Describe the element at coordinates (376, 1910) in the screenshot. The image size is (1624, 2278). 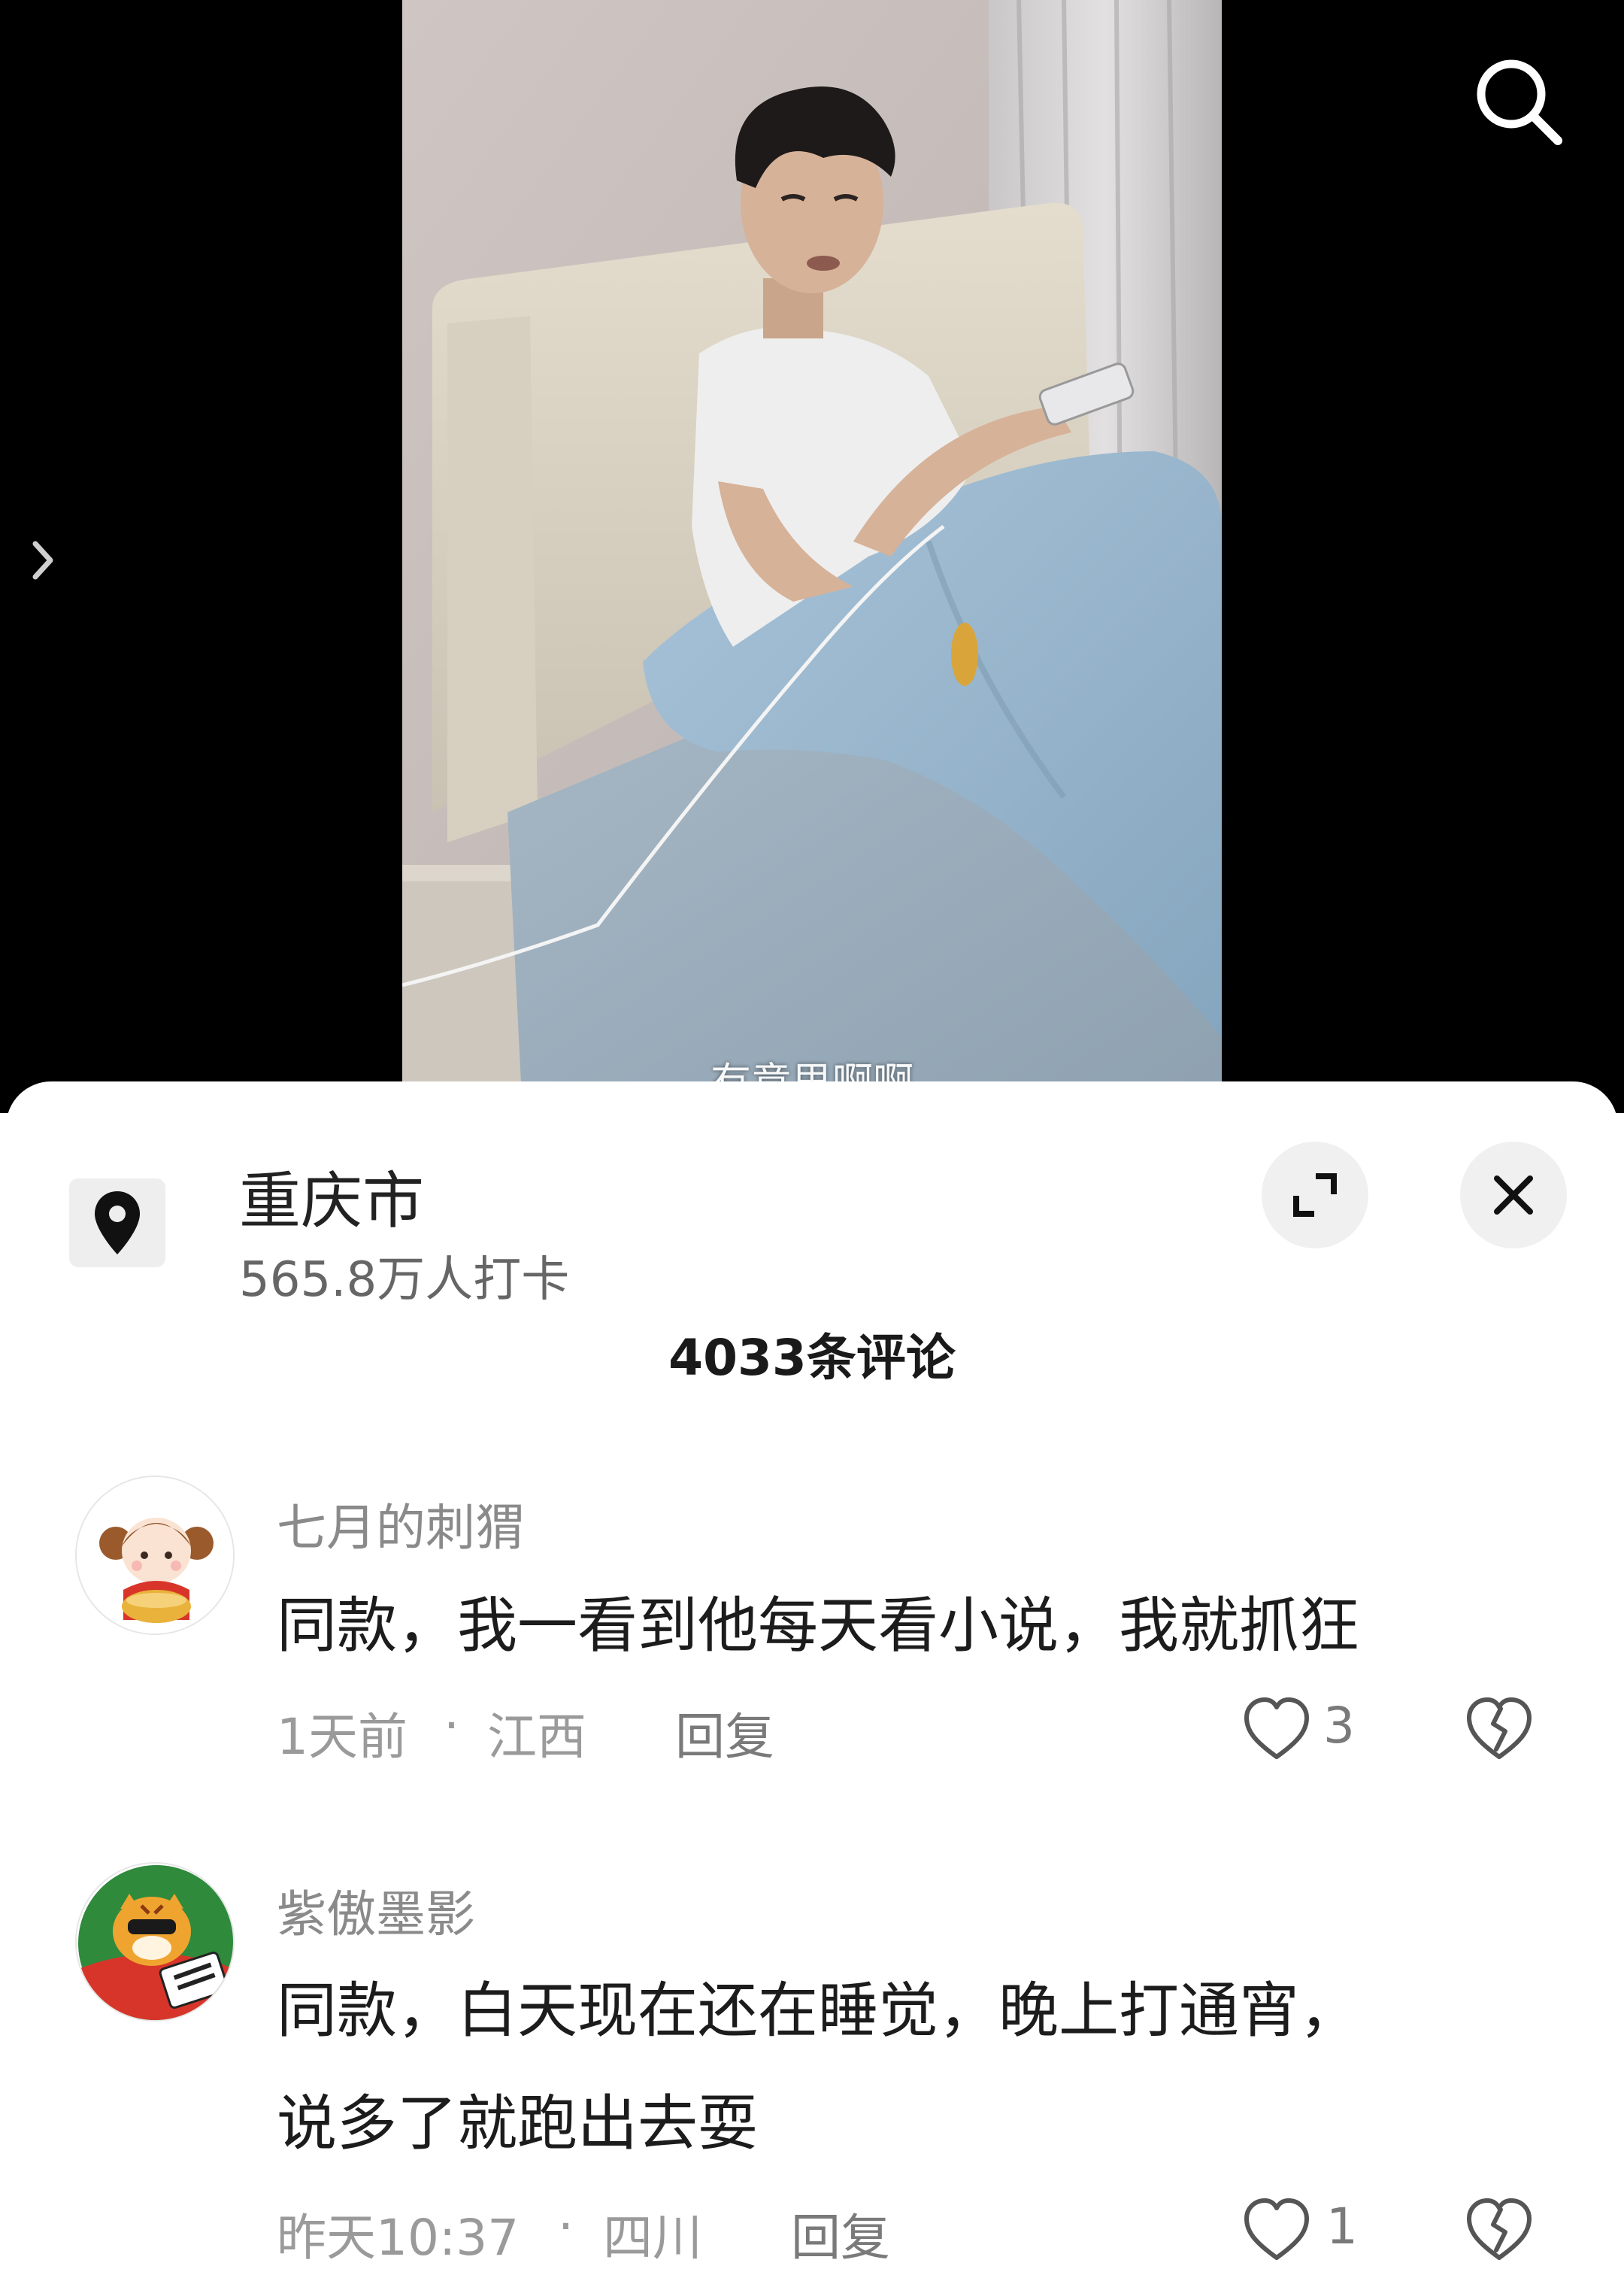
I see `comment-username: 紫傲墨影` at that location.